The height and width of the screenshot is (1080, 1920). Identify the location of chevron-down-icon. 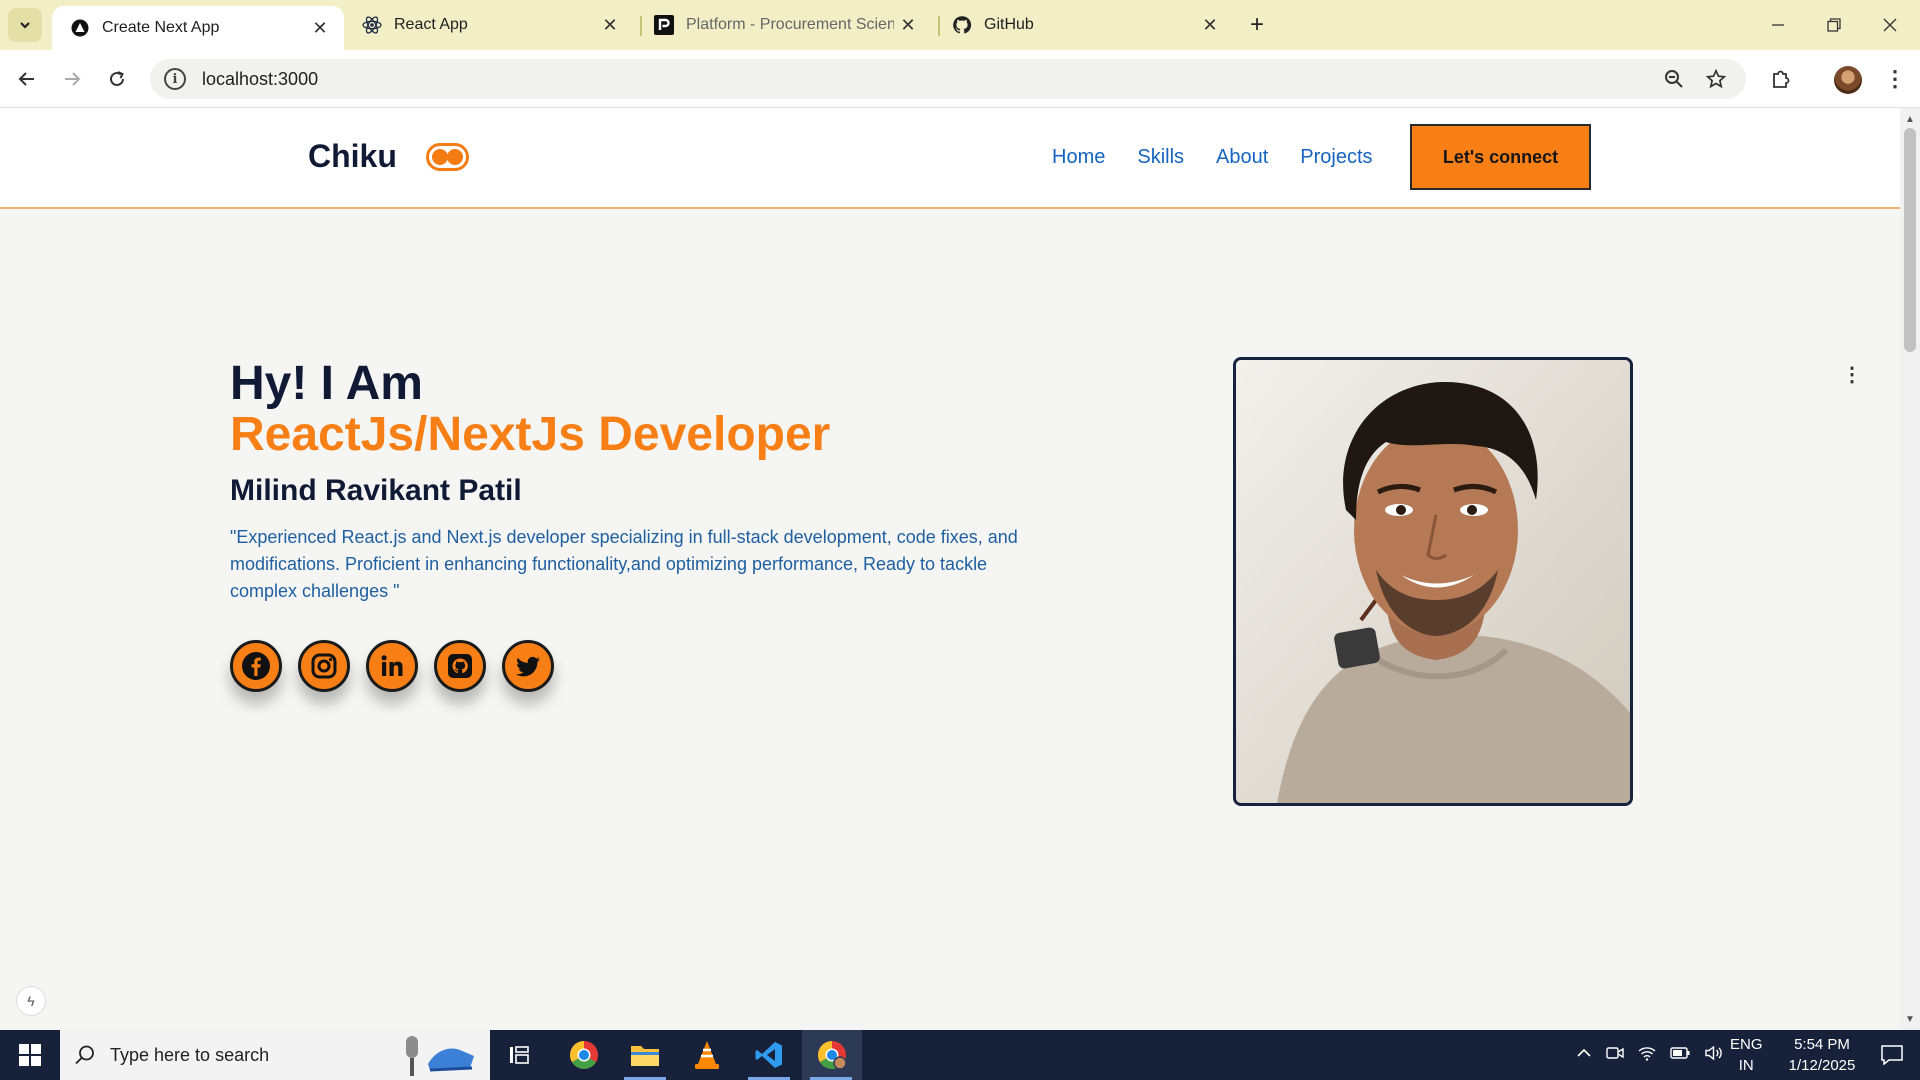
(25, 25).